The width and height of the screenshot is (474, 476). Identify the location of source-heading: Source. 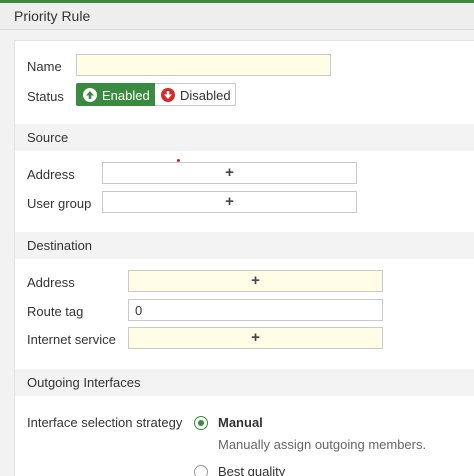
(48, 137).